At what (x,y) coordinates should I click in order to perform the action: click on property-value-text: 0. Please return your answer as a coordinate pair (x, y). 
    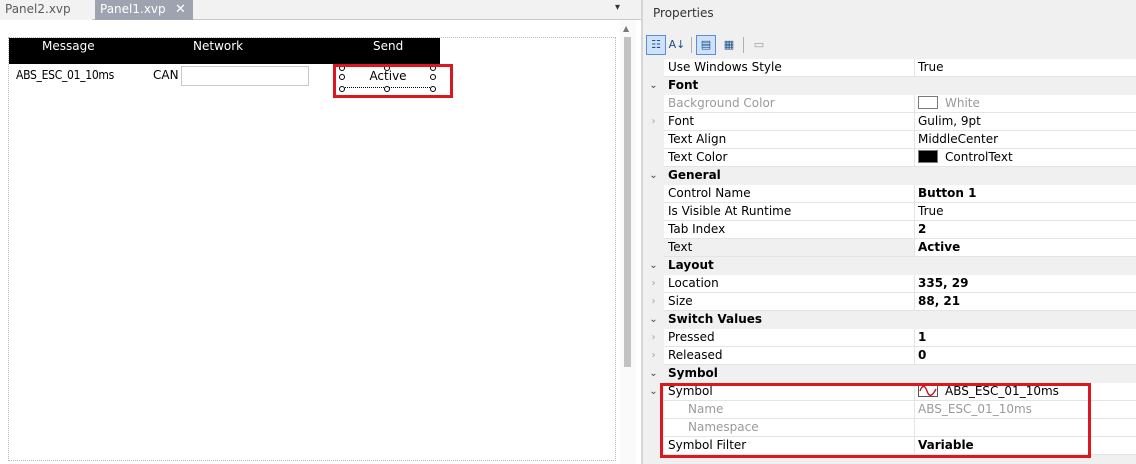
    Looking at the image, I should click on (922, 355).